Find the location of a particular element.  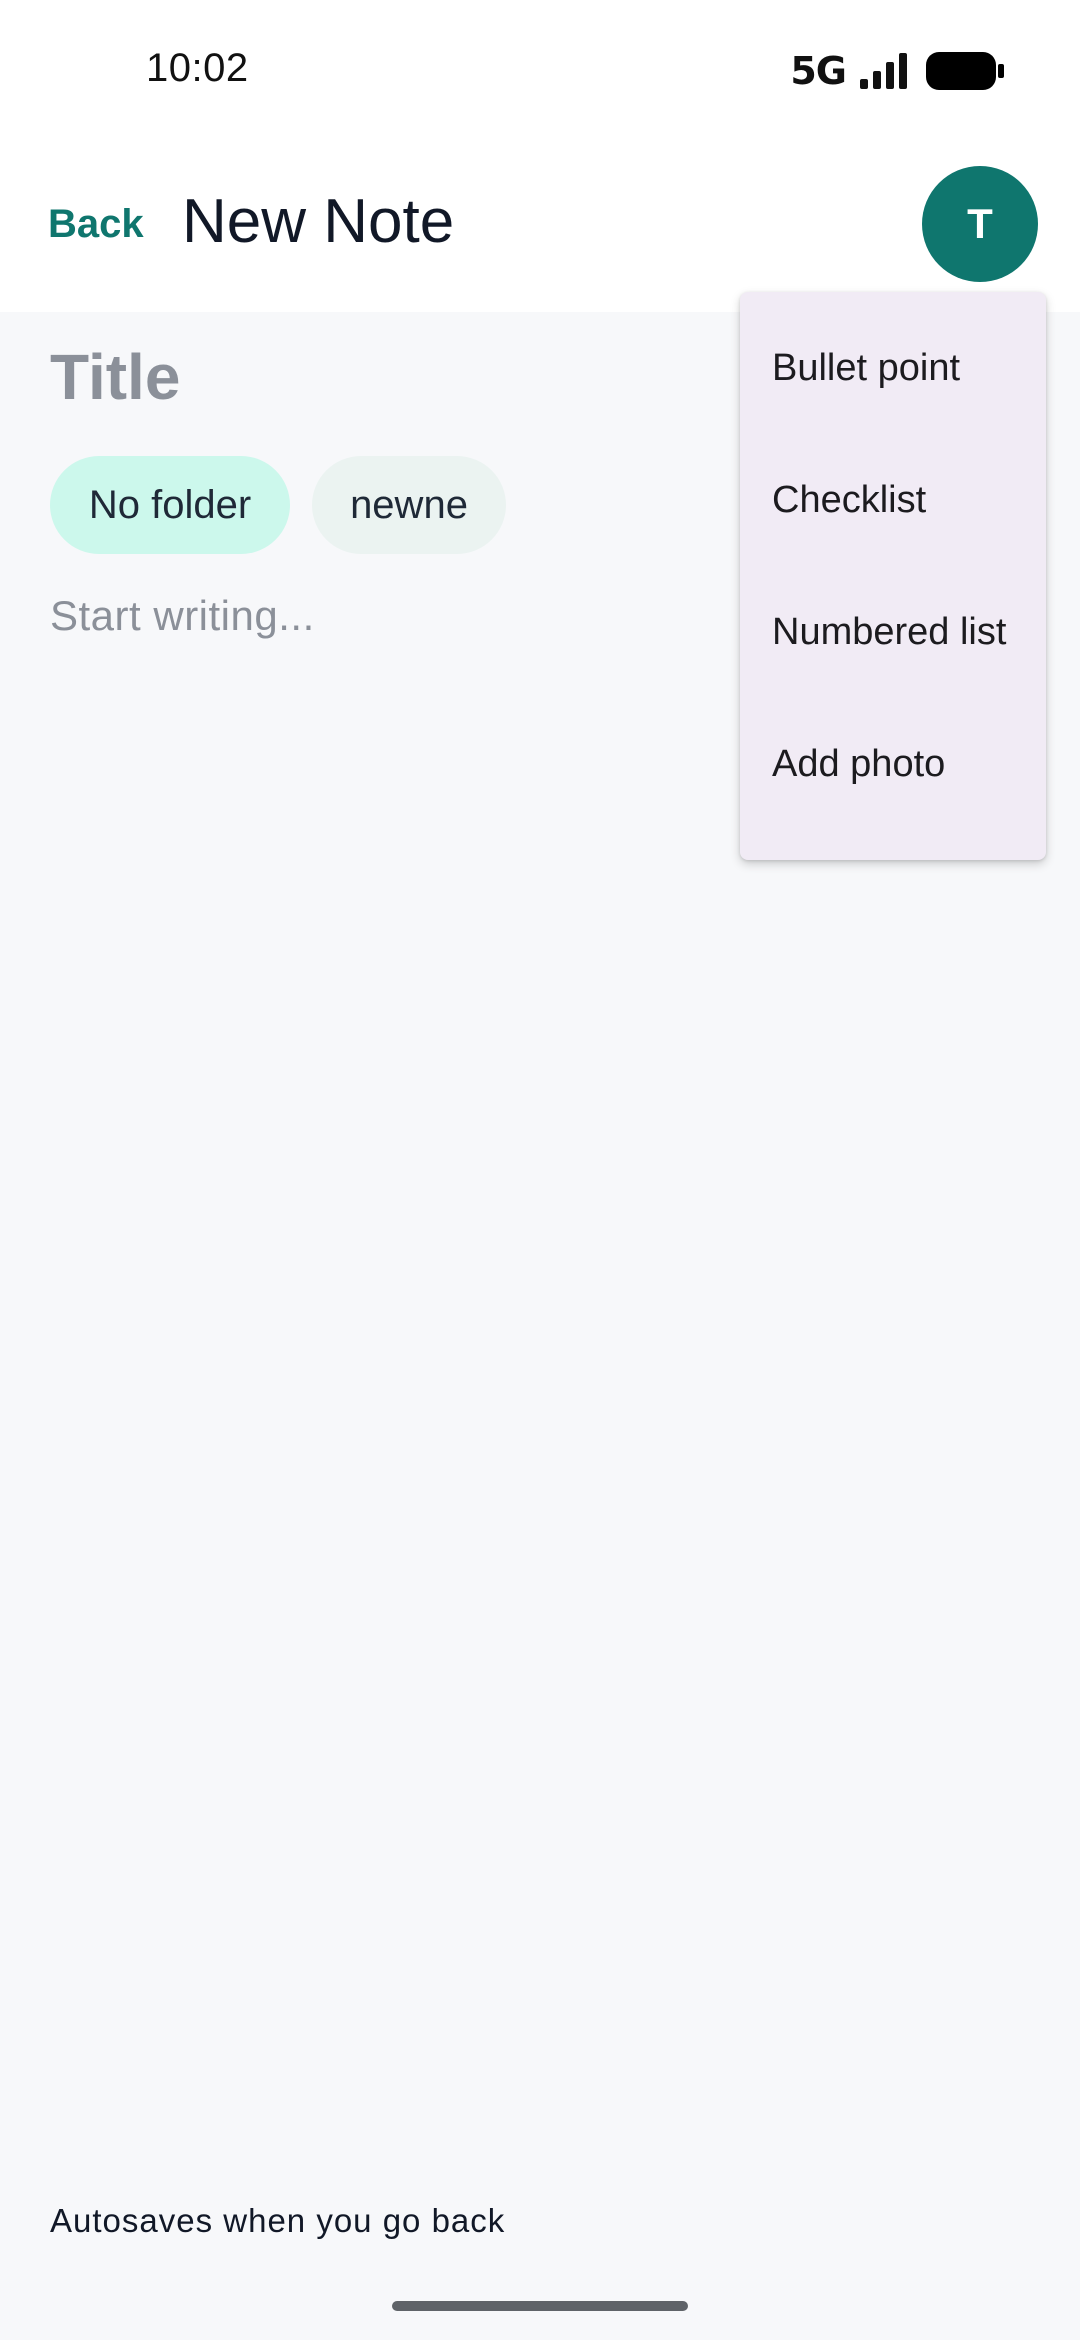

page-title: New Note is located at coordinates (318, 221).